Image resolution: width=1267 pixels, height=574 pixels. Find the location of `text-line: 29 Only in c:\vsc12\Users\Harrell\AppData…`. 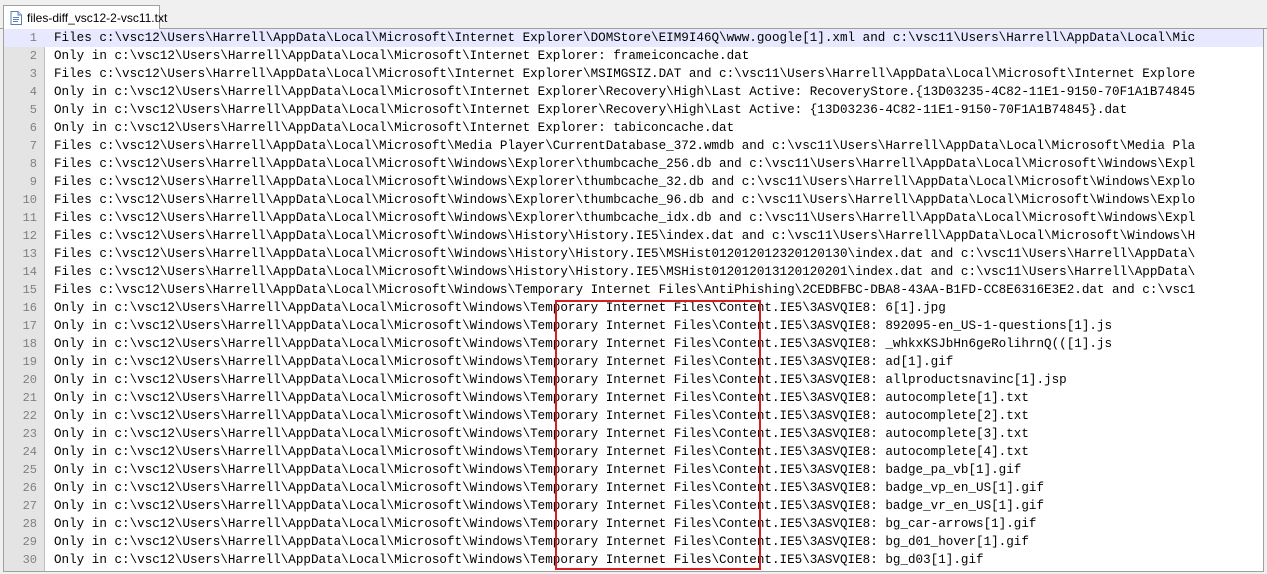

text-line: 29 Only in c:\vsc12\Users\Harrell\AppData… is located at coordinates (633, 542).